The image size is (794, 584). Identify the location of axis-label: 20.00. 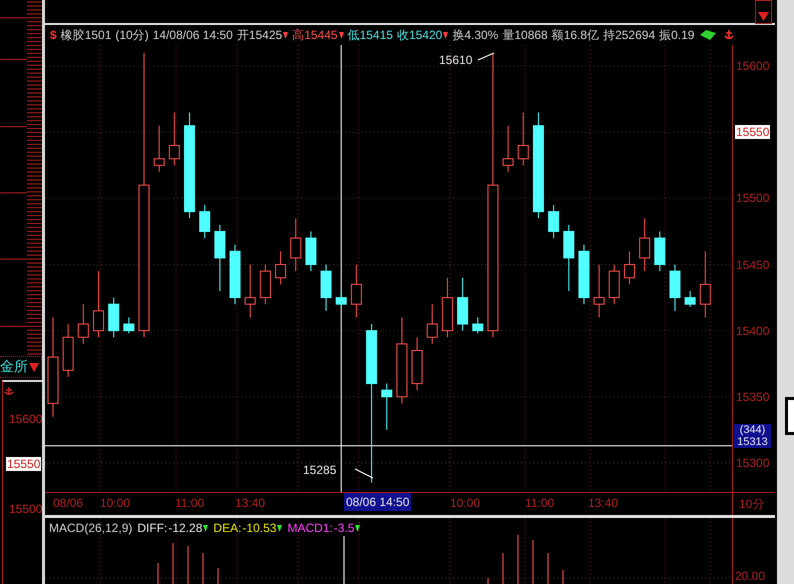
(750, 576).